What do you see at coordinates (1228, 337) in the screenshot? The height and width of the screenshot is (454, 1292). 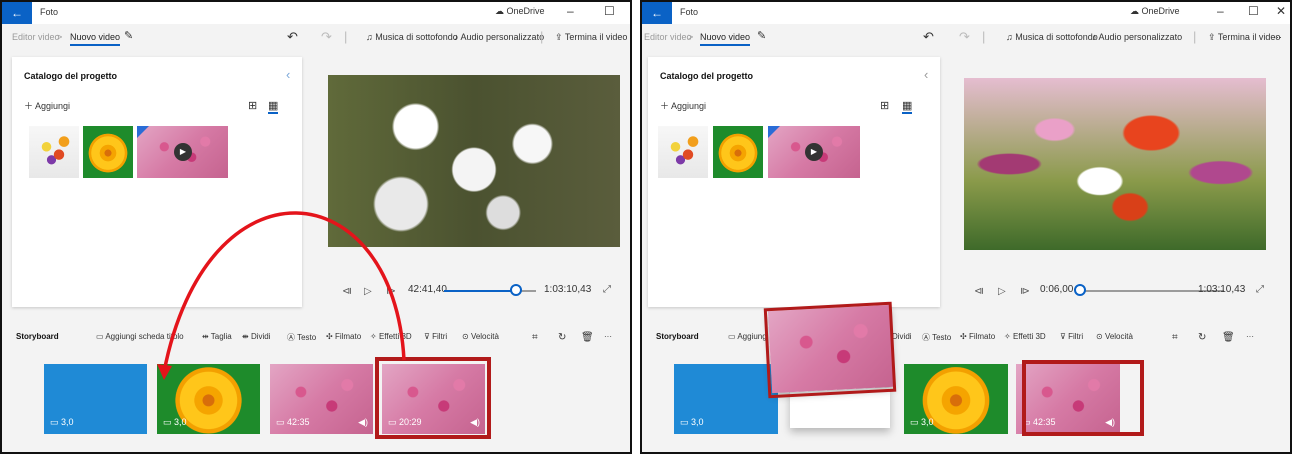 I see `delete-icon: 🗑` at bounding box center [1228, 337].